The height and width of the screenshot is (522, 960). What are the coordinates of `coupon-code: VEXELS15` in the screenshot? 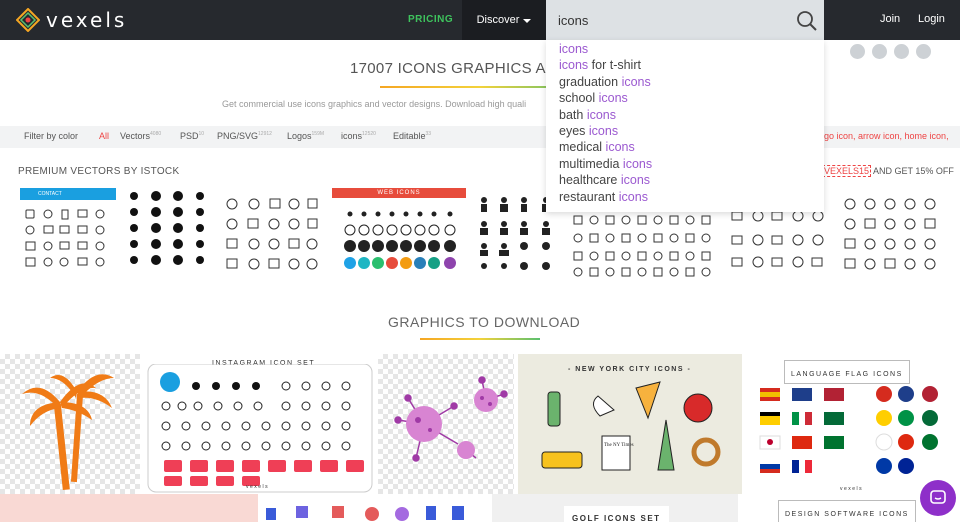 It's located at (847, 171).